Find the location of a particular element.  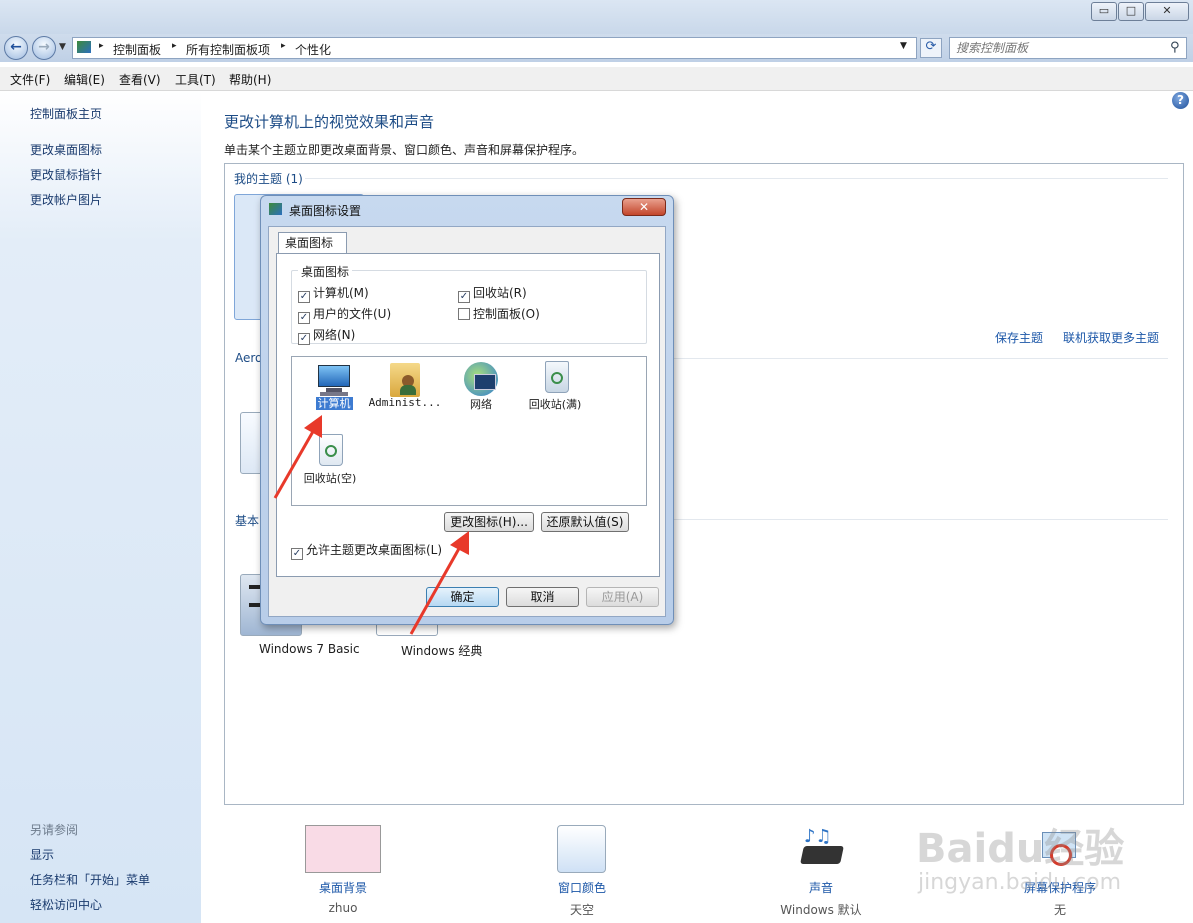

arrow-to-computer-icon is located at coordinates (297, 457).